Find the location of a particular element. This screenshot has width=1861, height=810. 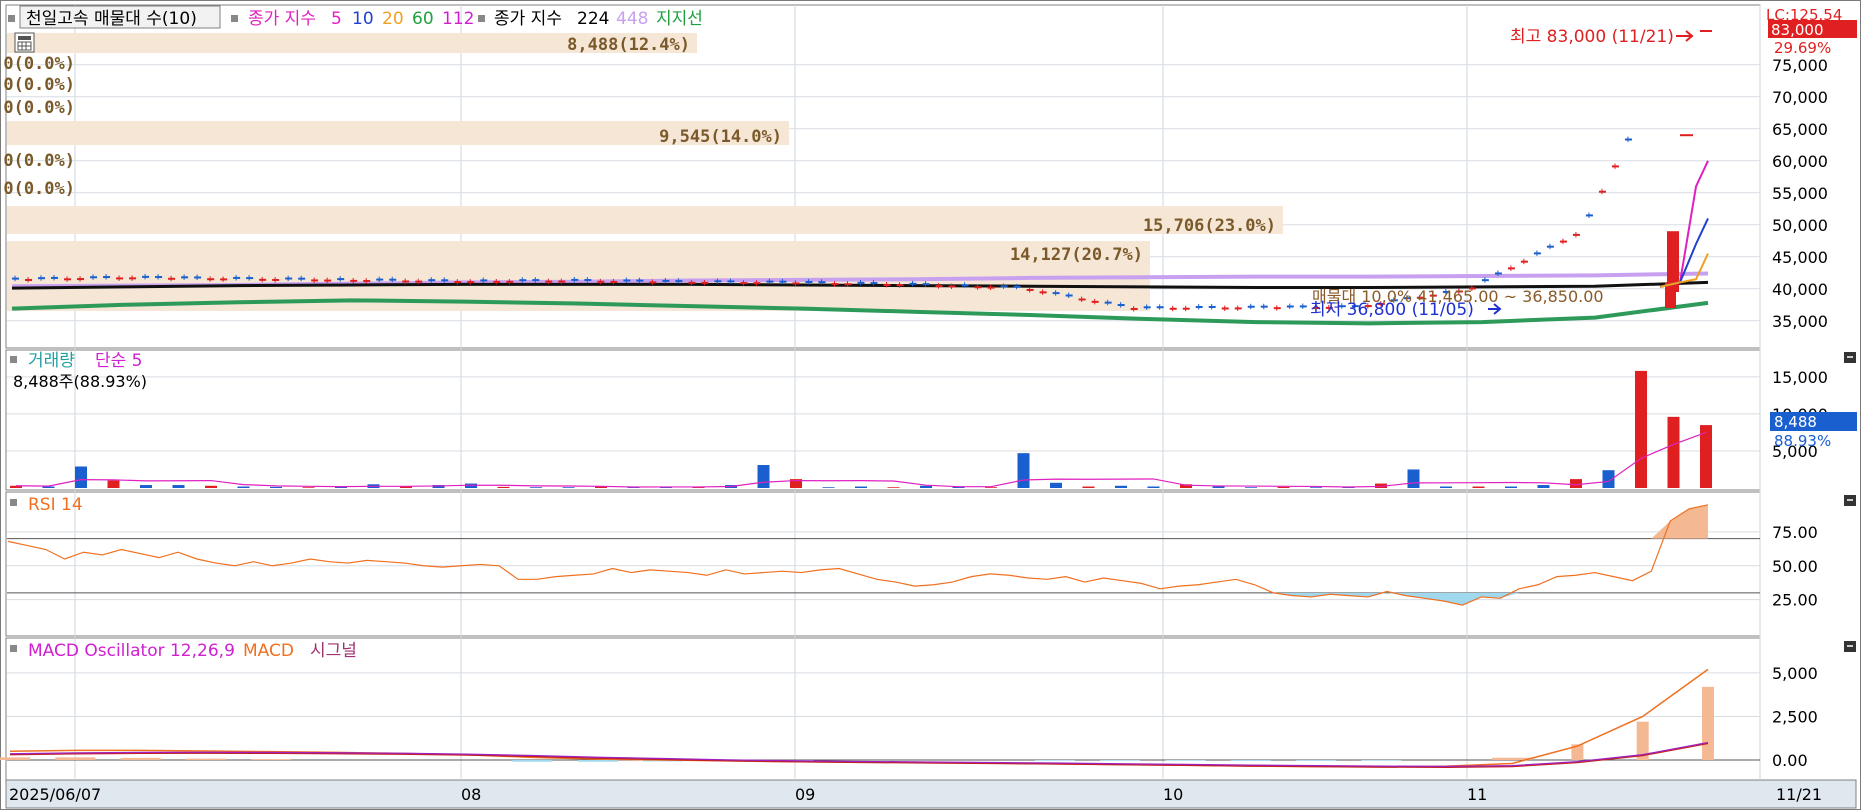

price-tick-label: 45,000 is located at coordinates (1800, 257).